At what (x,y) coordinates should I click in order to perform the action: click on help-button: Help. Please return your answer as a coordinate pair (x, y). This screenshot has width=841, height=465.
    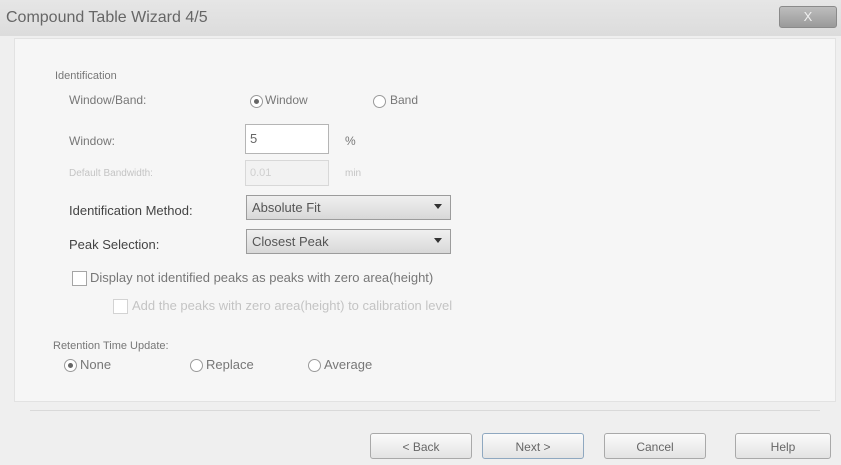
    Looking at the image, I should click on (783, 446).